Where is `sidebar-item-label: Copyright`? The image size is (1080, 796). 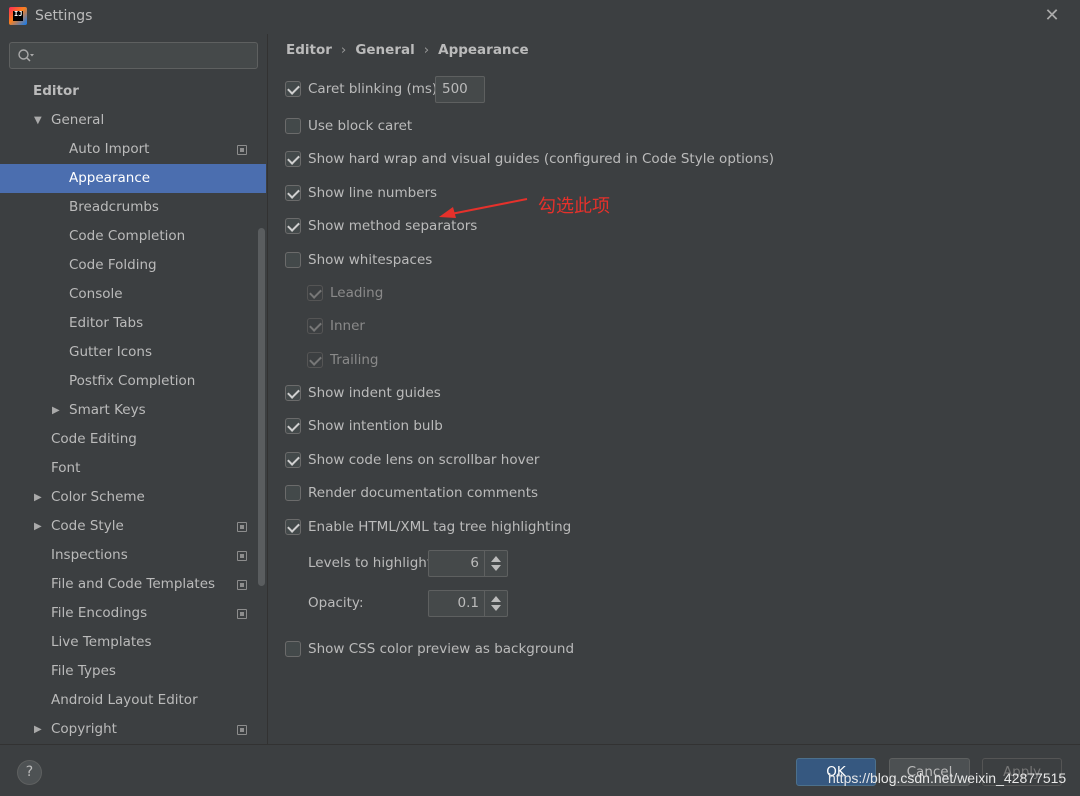 sidebar-item-label: Copyright is located at coordinates (84, 729).